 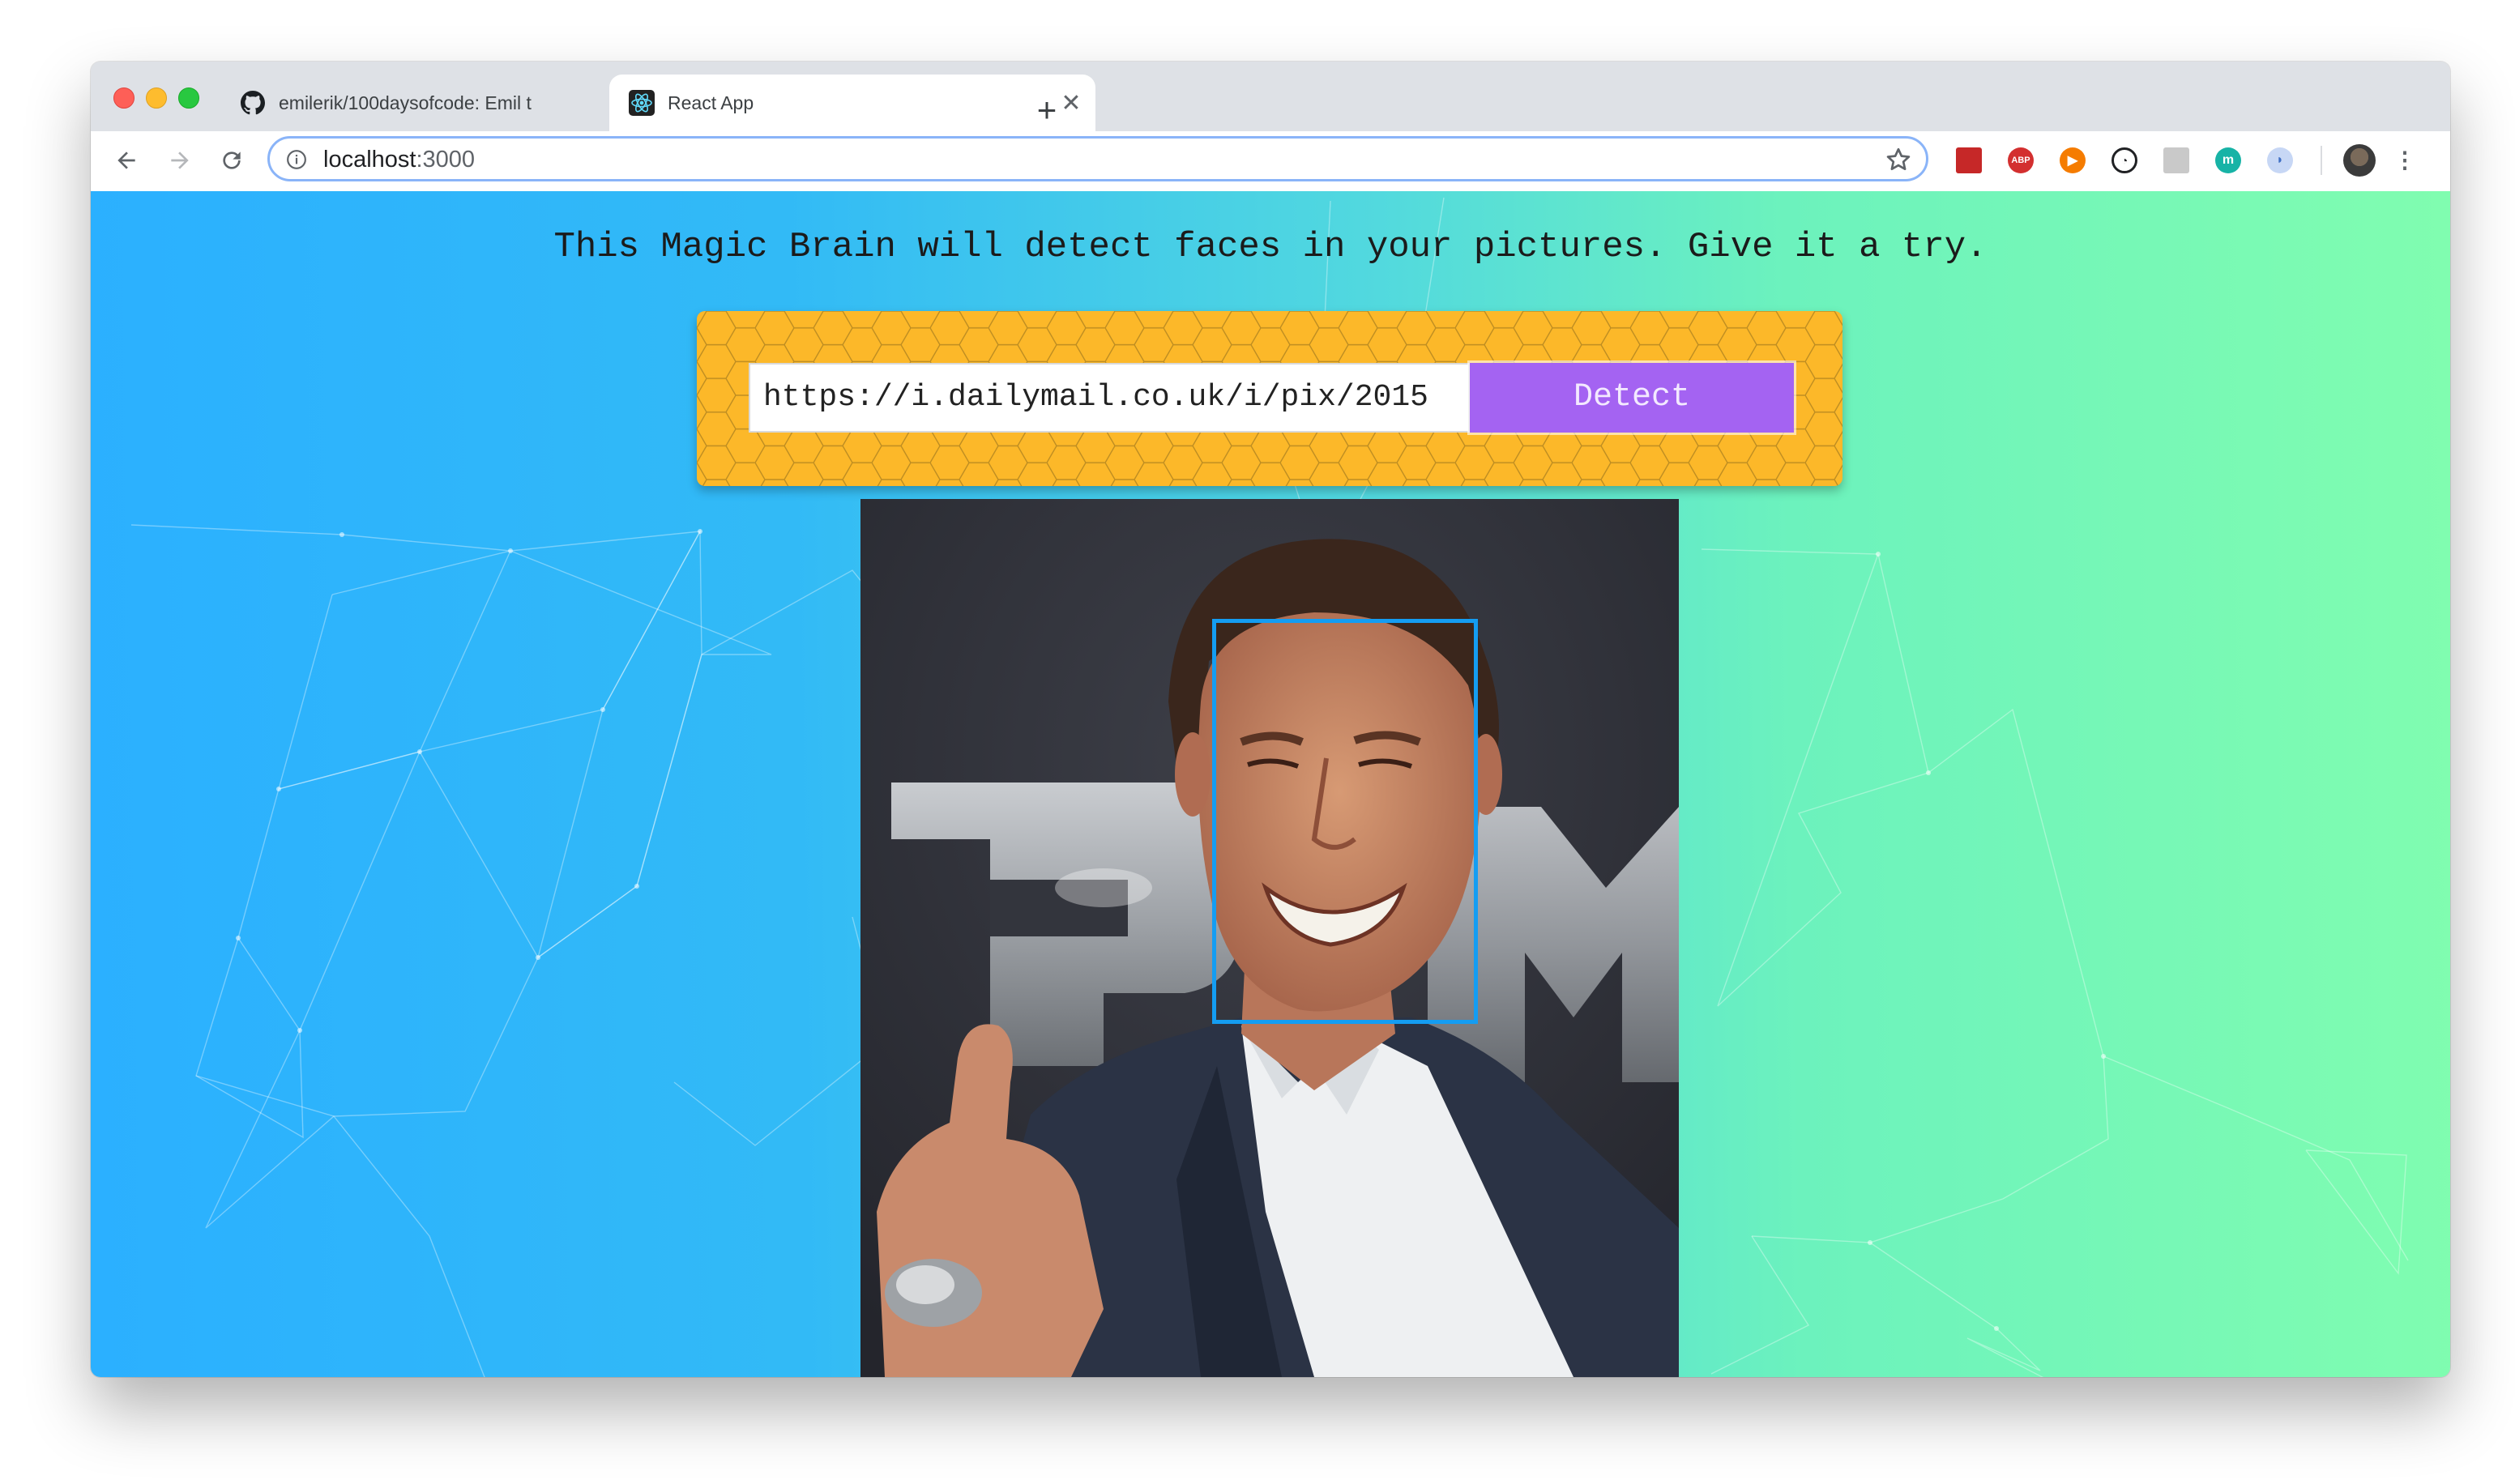 I want to click on toolbar-divider, so click(x=2322, y=160).